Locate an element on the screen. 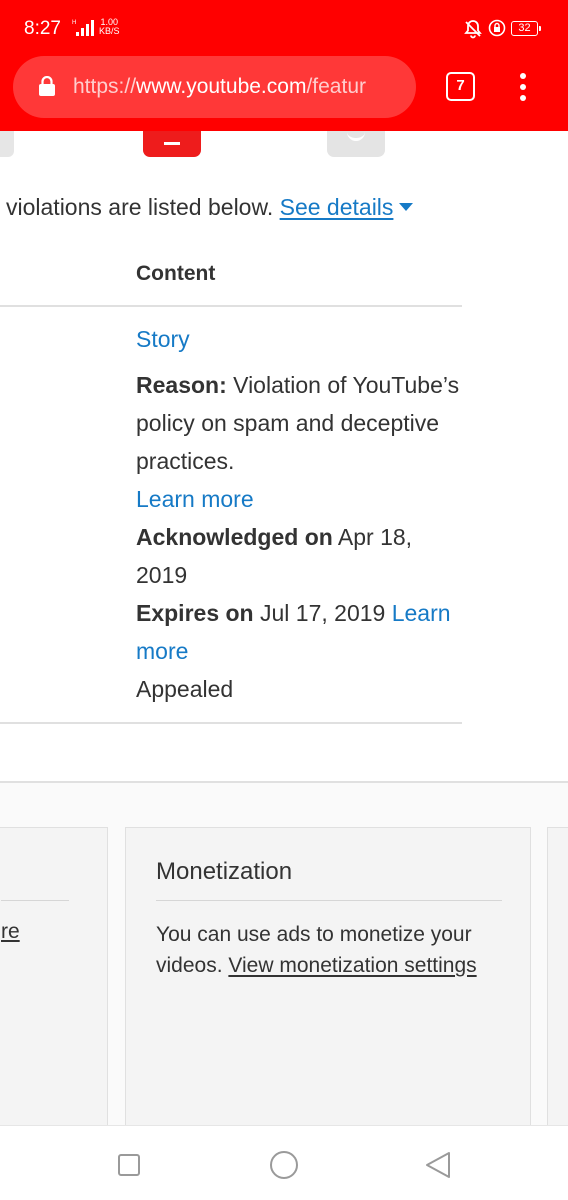 Image resolution: width=568 pixels, height=1200 pixels. learn-more-link: Learn more is located at coordinates (301, 499).